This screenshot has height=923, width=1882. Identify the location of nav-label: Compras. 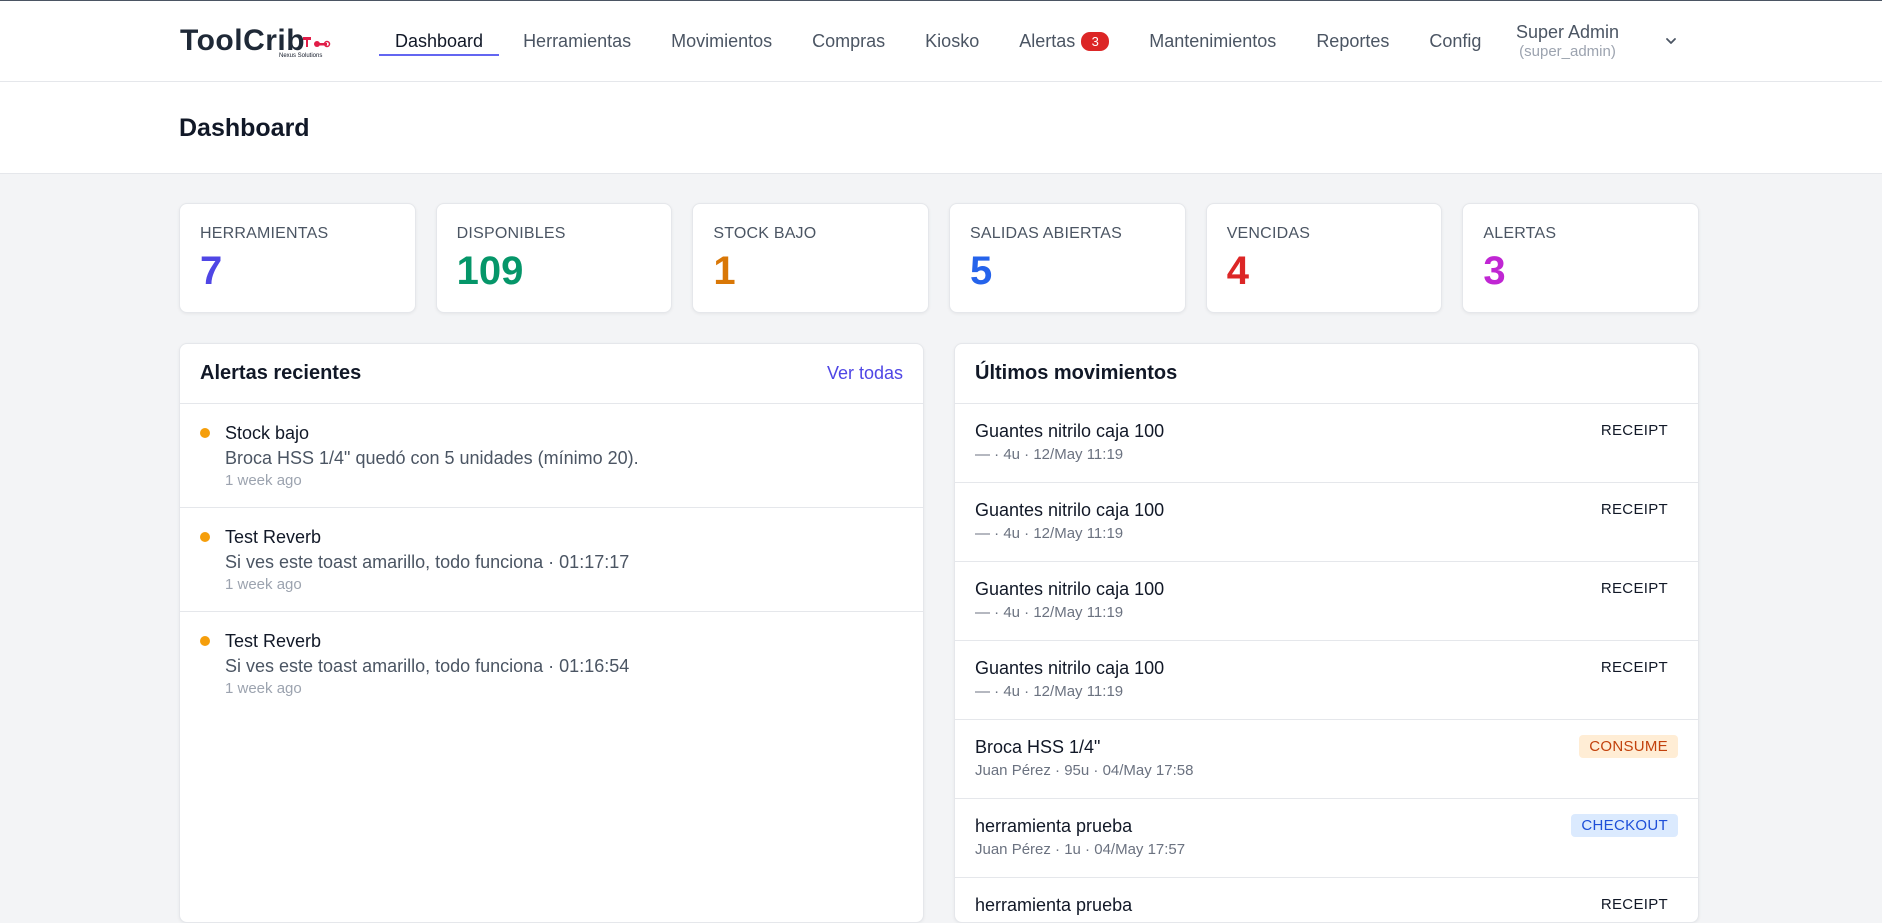
(849, 40).